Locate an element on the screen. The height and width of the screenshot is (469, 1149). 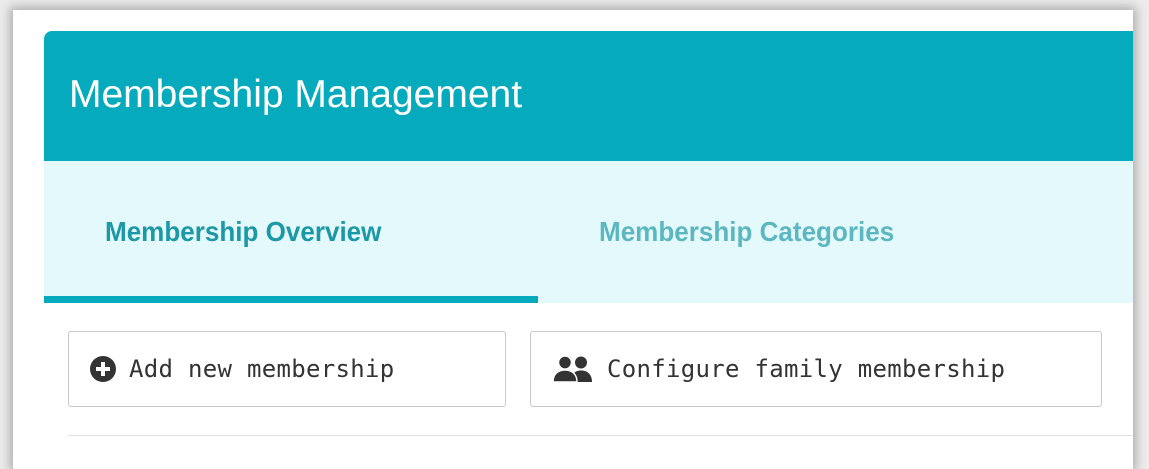
active-tab-indicator is located at coordinates (291, 299).